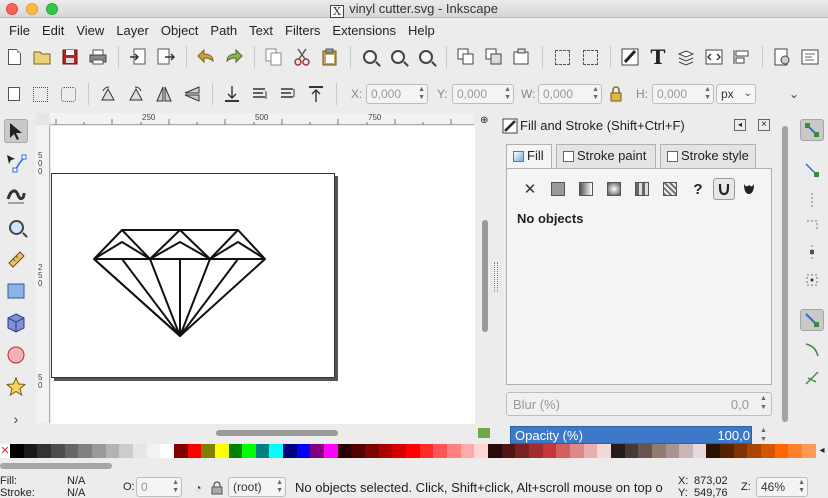 This screenshot has height=498, width=828. I want to click on pattern-icon, so click(670, 189).